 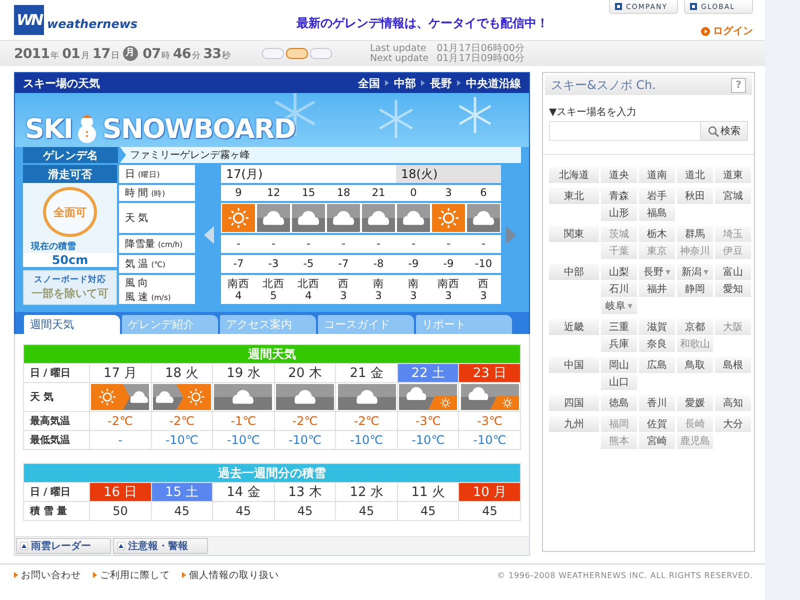 What do you see at coordinates (47, 575) in the screenshot?
I see `footer-link: お問い合わせ` at bounding box center [47, 575].